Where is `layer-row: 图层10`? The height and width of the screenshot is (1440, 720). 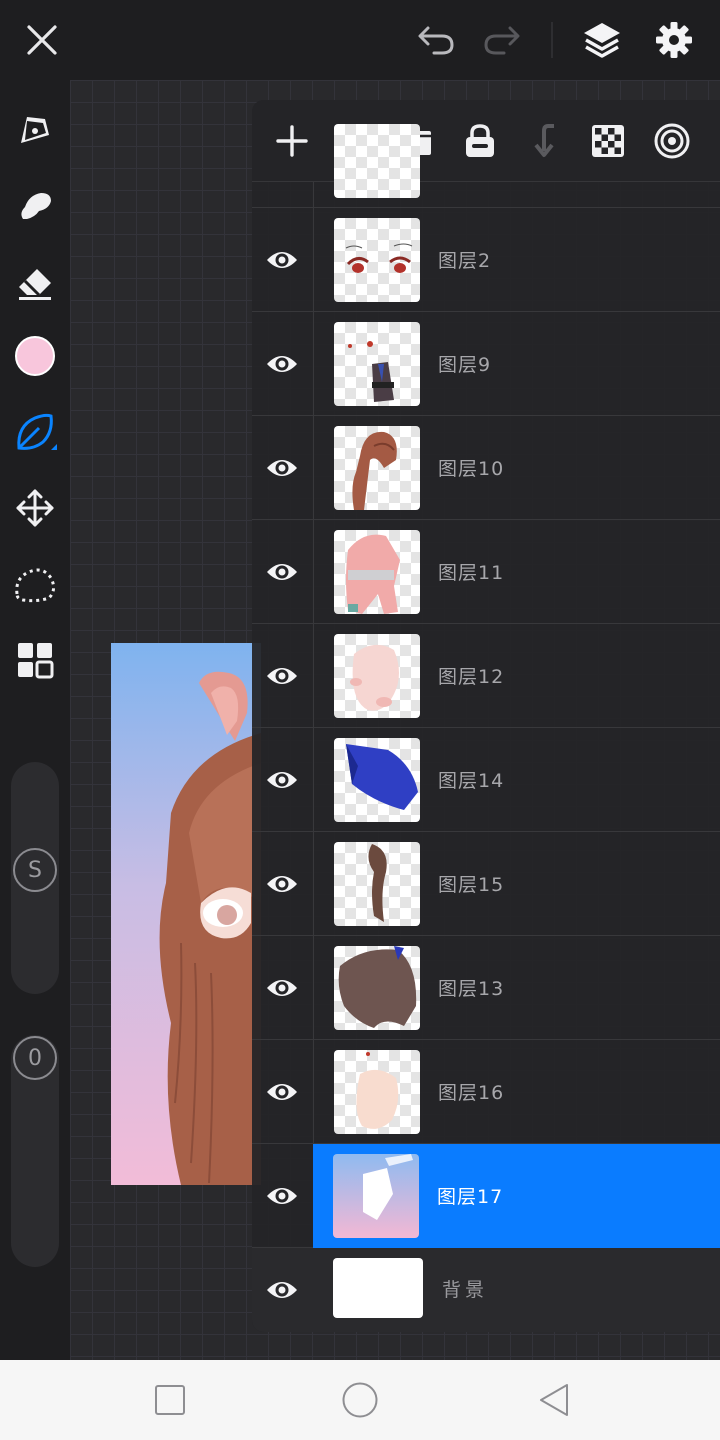
layer-row: 图层10 is located at coordinates (486, 468).